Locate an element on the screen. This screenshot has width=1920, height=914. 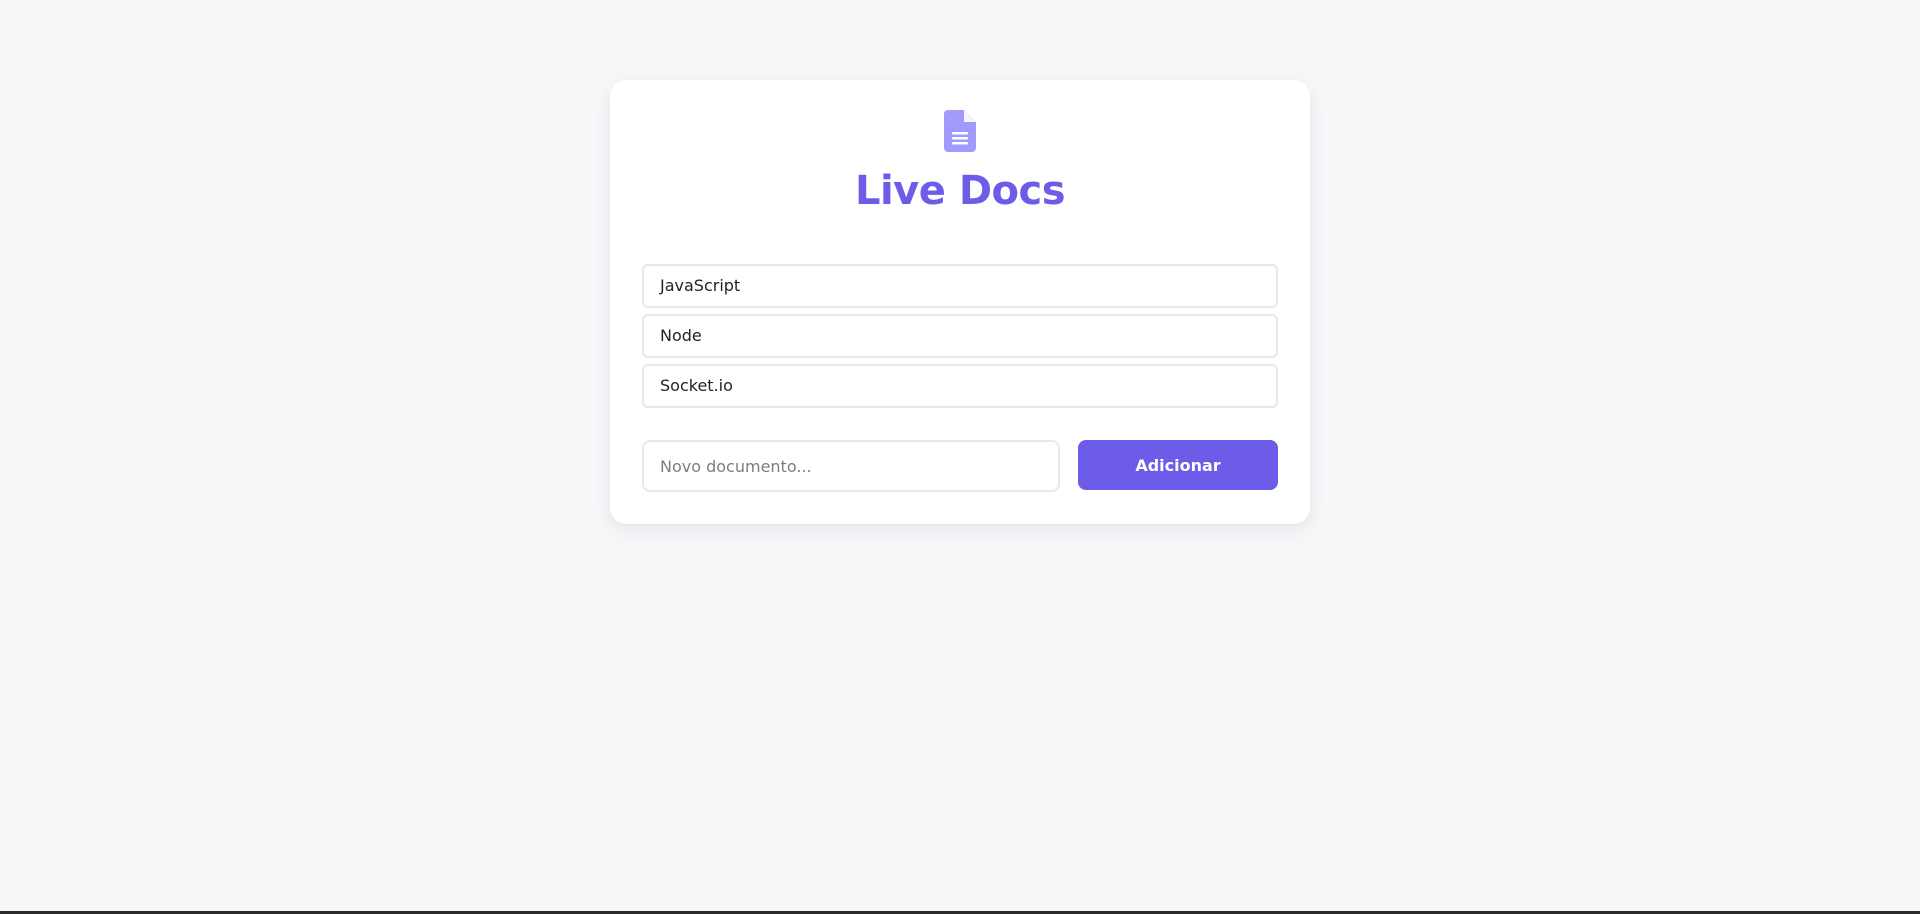
new-document-input is located at coordinates (851, 466).